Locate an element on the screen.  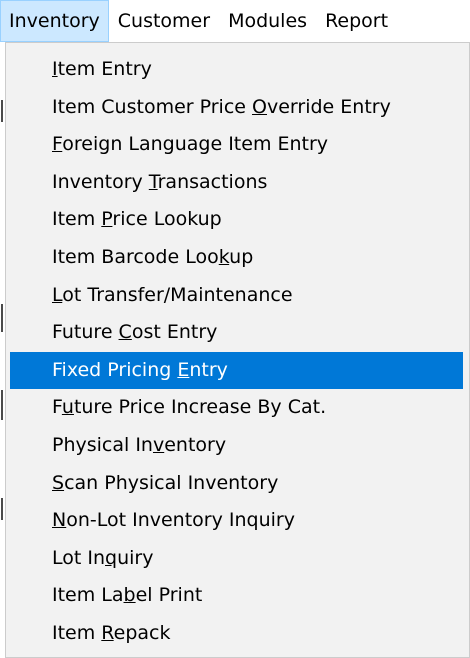
menu-item-future-cost-entry: Future Cost Entry is located at coordinates (236, 332).